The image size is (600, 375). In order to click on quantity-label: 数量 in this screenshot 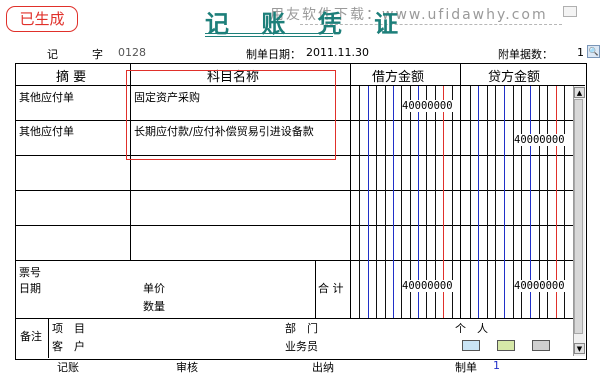, I will do `click(154, 306)`.